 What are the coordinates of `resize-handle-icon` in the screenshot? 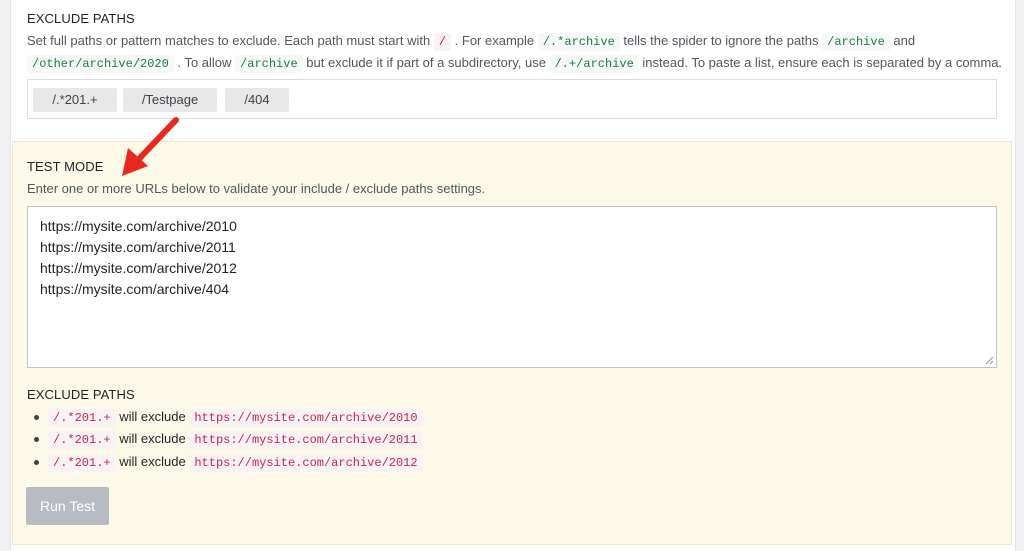 It's located at (989, 360).